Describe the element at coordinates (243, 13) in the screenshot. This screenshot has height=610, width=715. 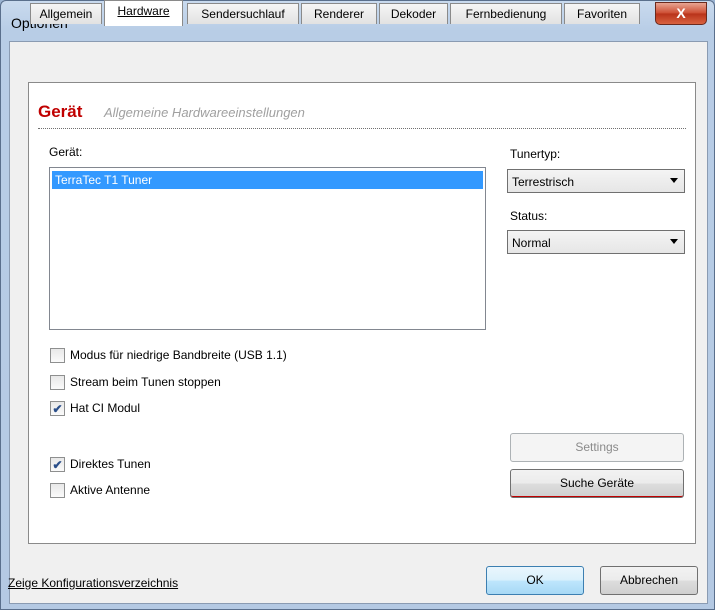
I see `tab-sendersuchlauf: Sendersuchlauf` at that location.